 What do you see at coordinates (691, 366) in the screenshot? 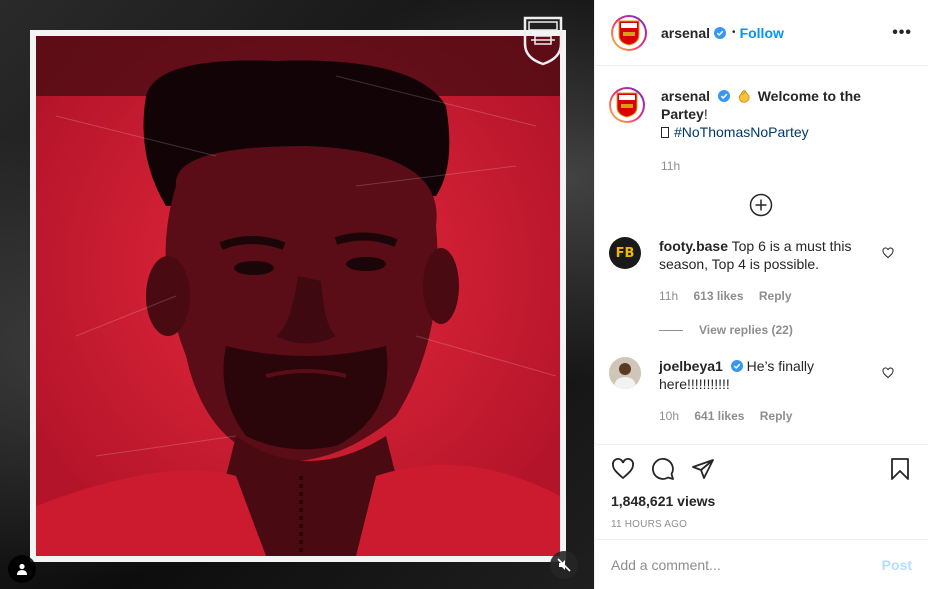
I see `commenter-username: joelbeya1` at bounding box center [691, 366].